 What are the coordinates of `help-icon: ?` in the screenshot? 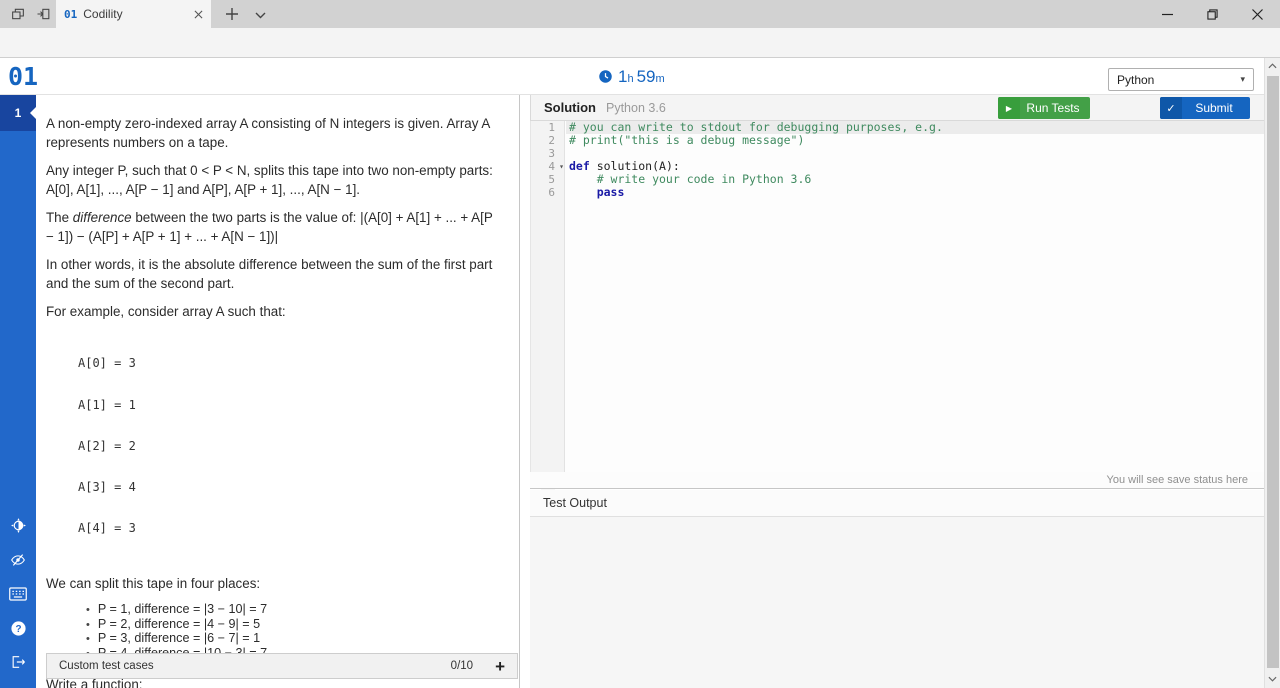 It's located at (18, 628).